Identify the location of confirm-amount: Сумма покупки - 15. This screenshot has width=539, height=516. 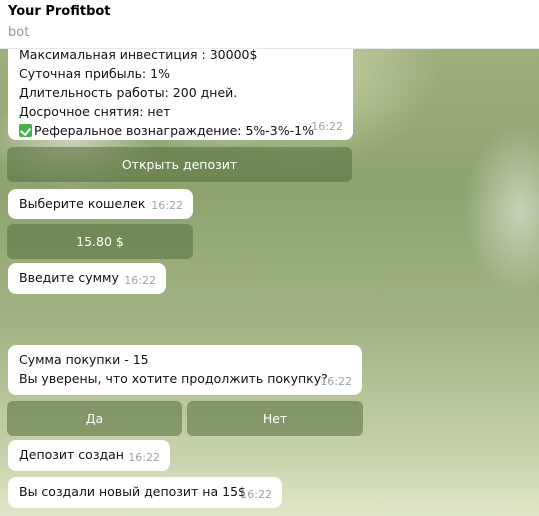
(84, 359).